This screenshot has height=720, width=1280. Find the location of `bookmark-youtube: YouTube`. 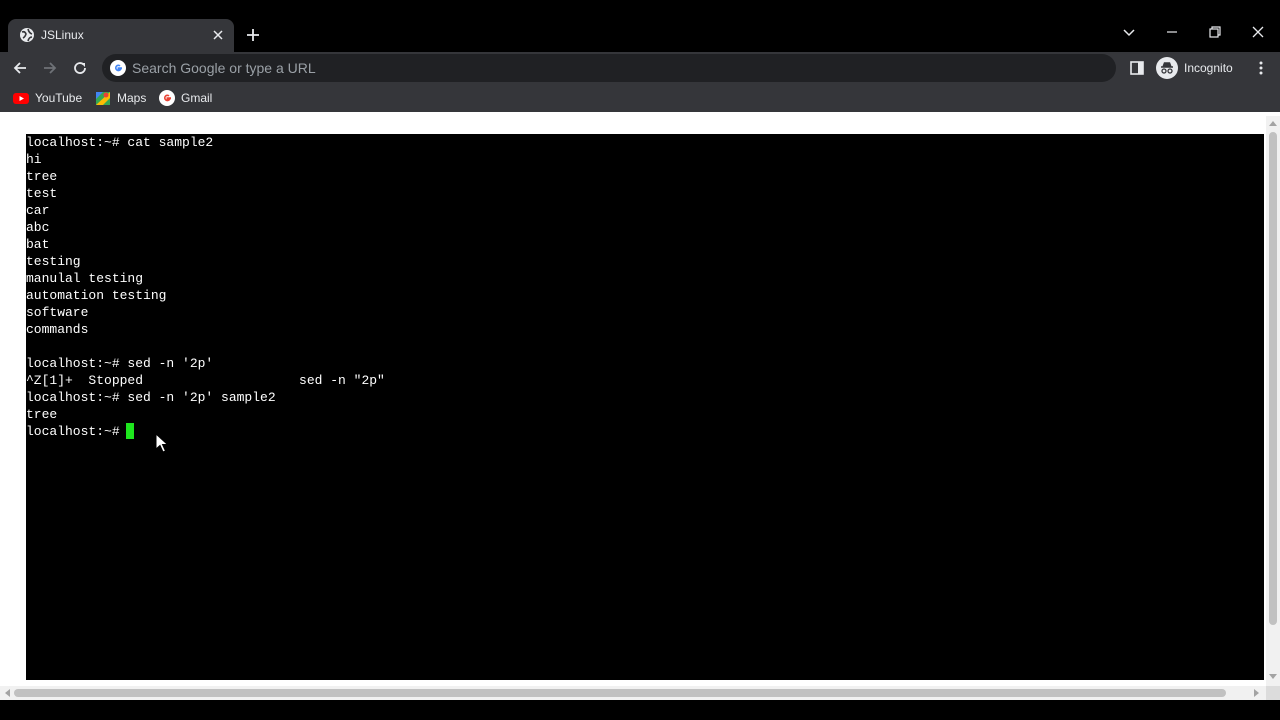

bookmark-youtube: YouTube is located at coordinates (47, 98).